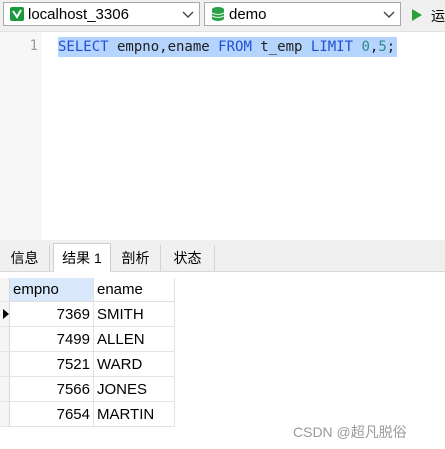 This screenshot has height=449, width=445. I want to click on line-number: 1, so click(33, 46).